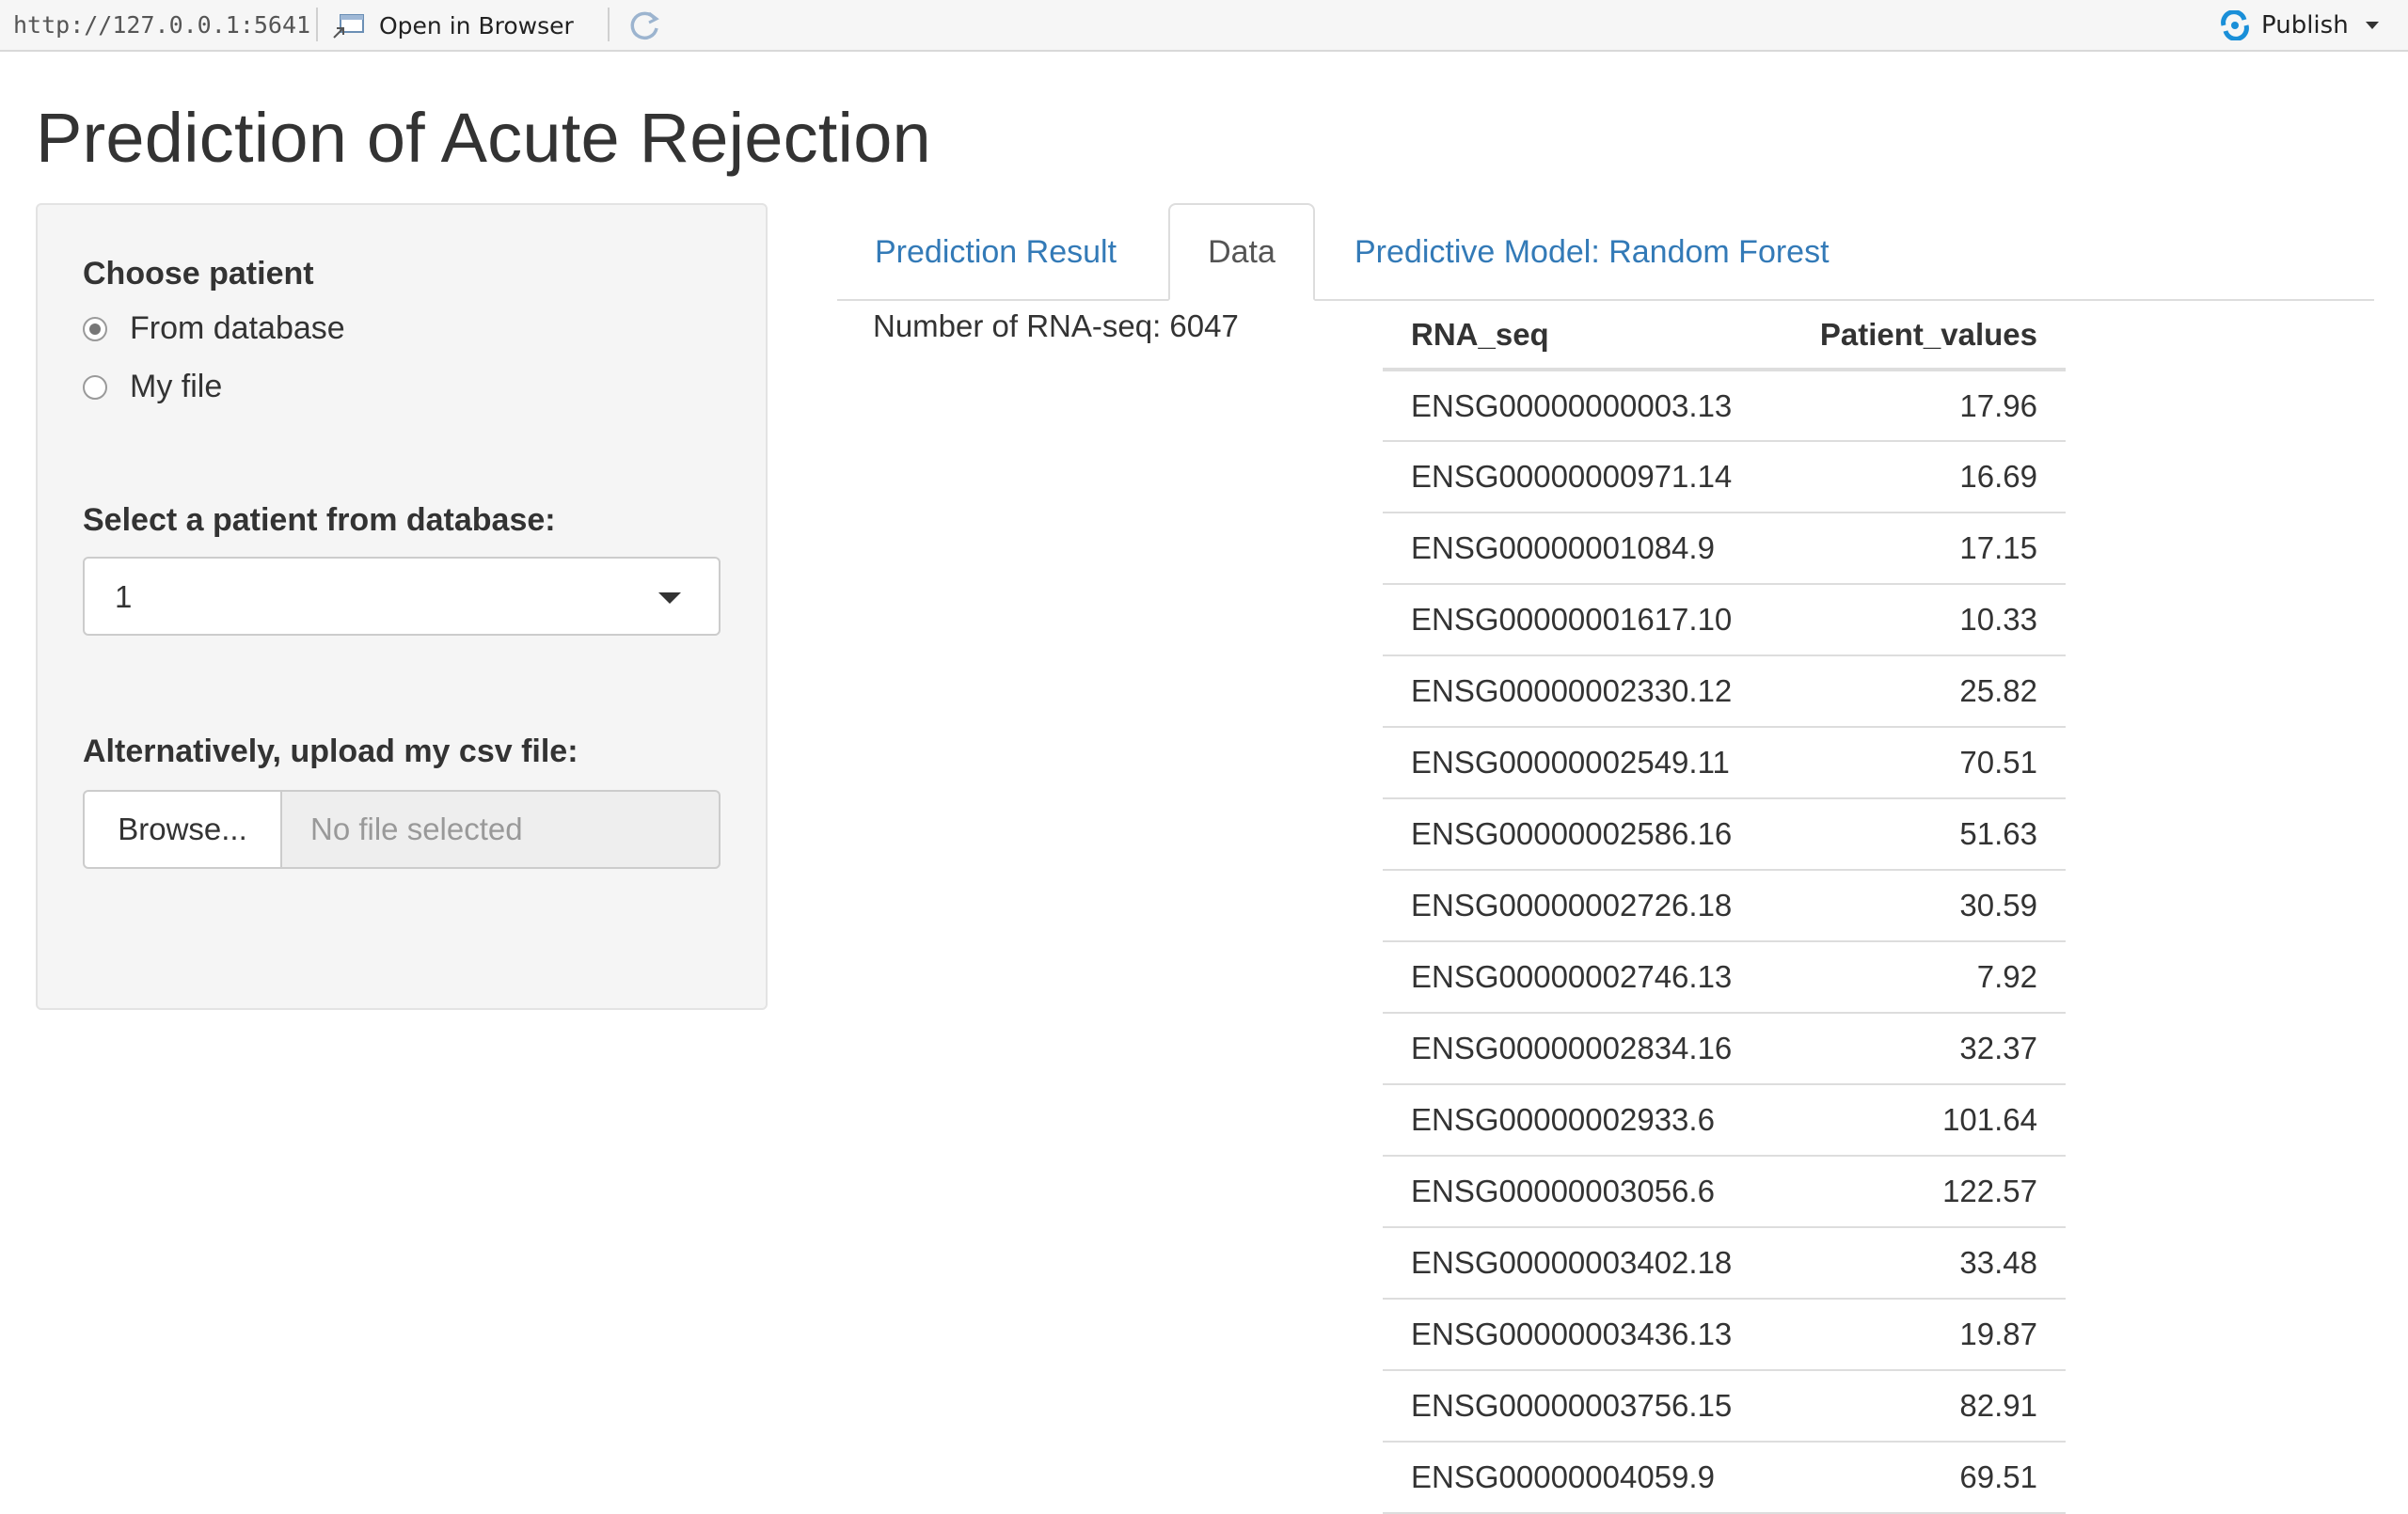 The width and height of the screenshot is (2408, 1514). Describe the element at coordinates (199, 274) in the screenshot. I see `choose-patient-label: Choose patient` at that location.